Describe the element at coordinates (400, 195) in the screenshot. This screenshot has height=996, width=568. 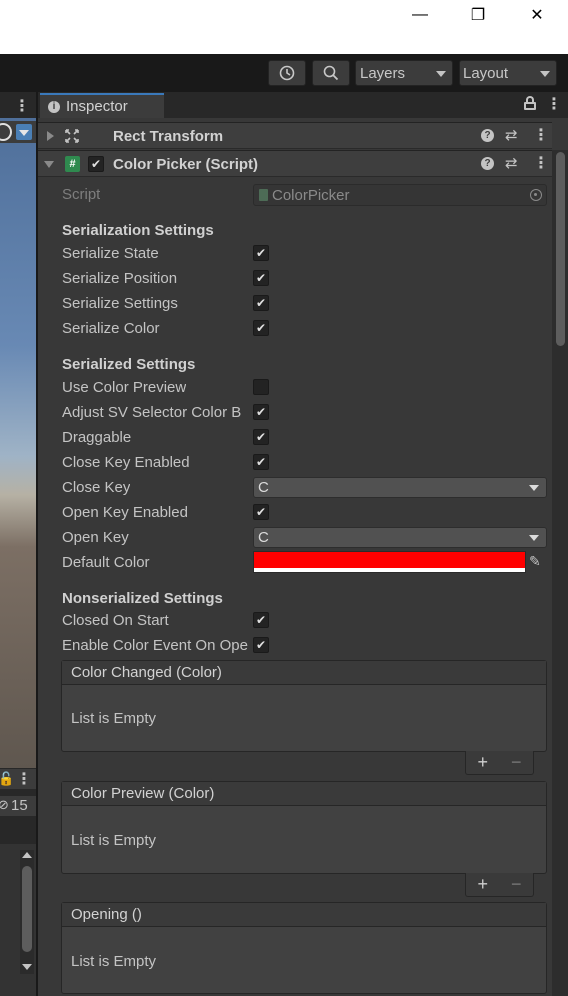
I see `script-field: ColorPicker` at that location.